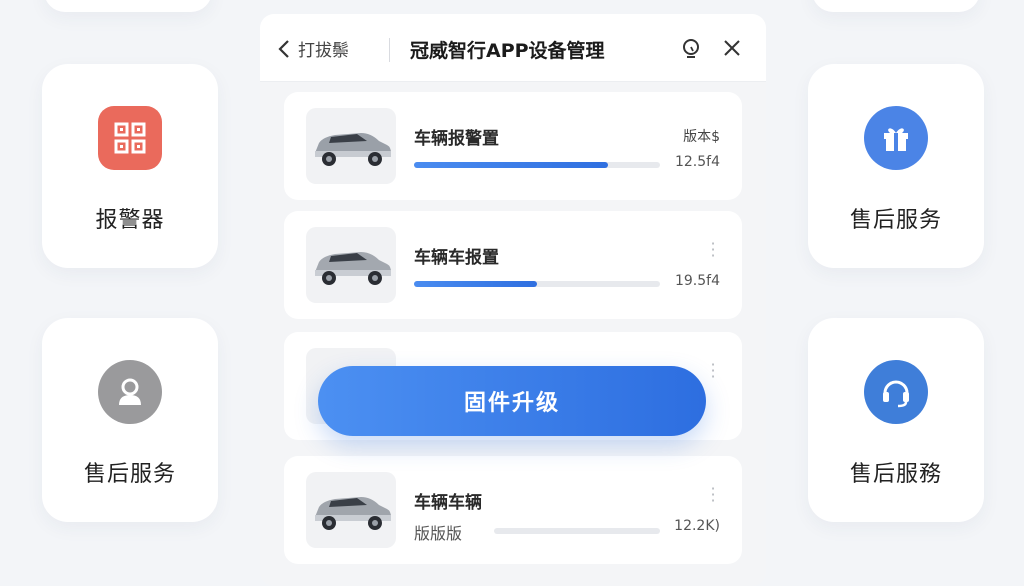  I want to click on tile-label: 售后服務, so click(895, 474).